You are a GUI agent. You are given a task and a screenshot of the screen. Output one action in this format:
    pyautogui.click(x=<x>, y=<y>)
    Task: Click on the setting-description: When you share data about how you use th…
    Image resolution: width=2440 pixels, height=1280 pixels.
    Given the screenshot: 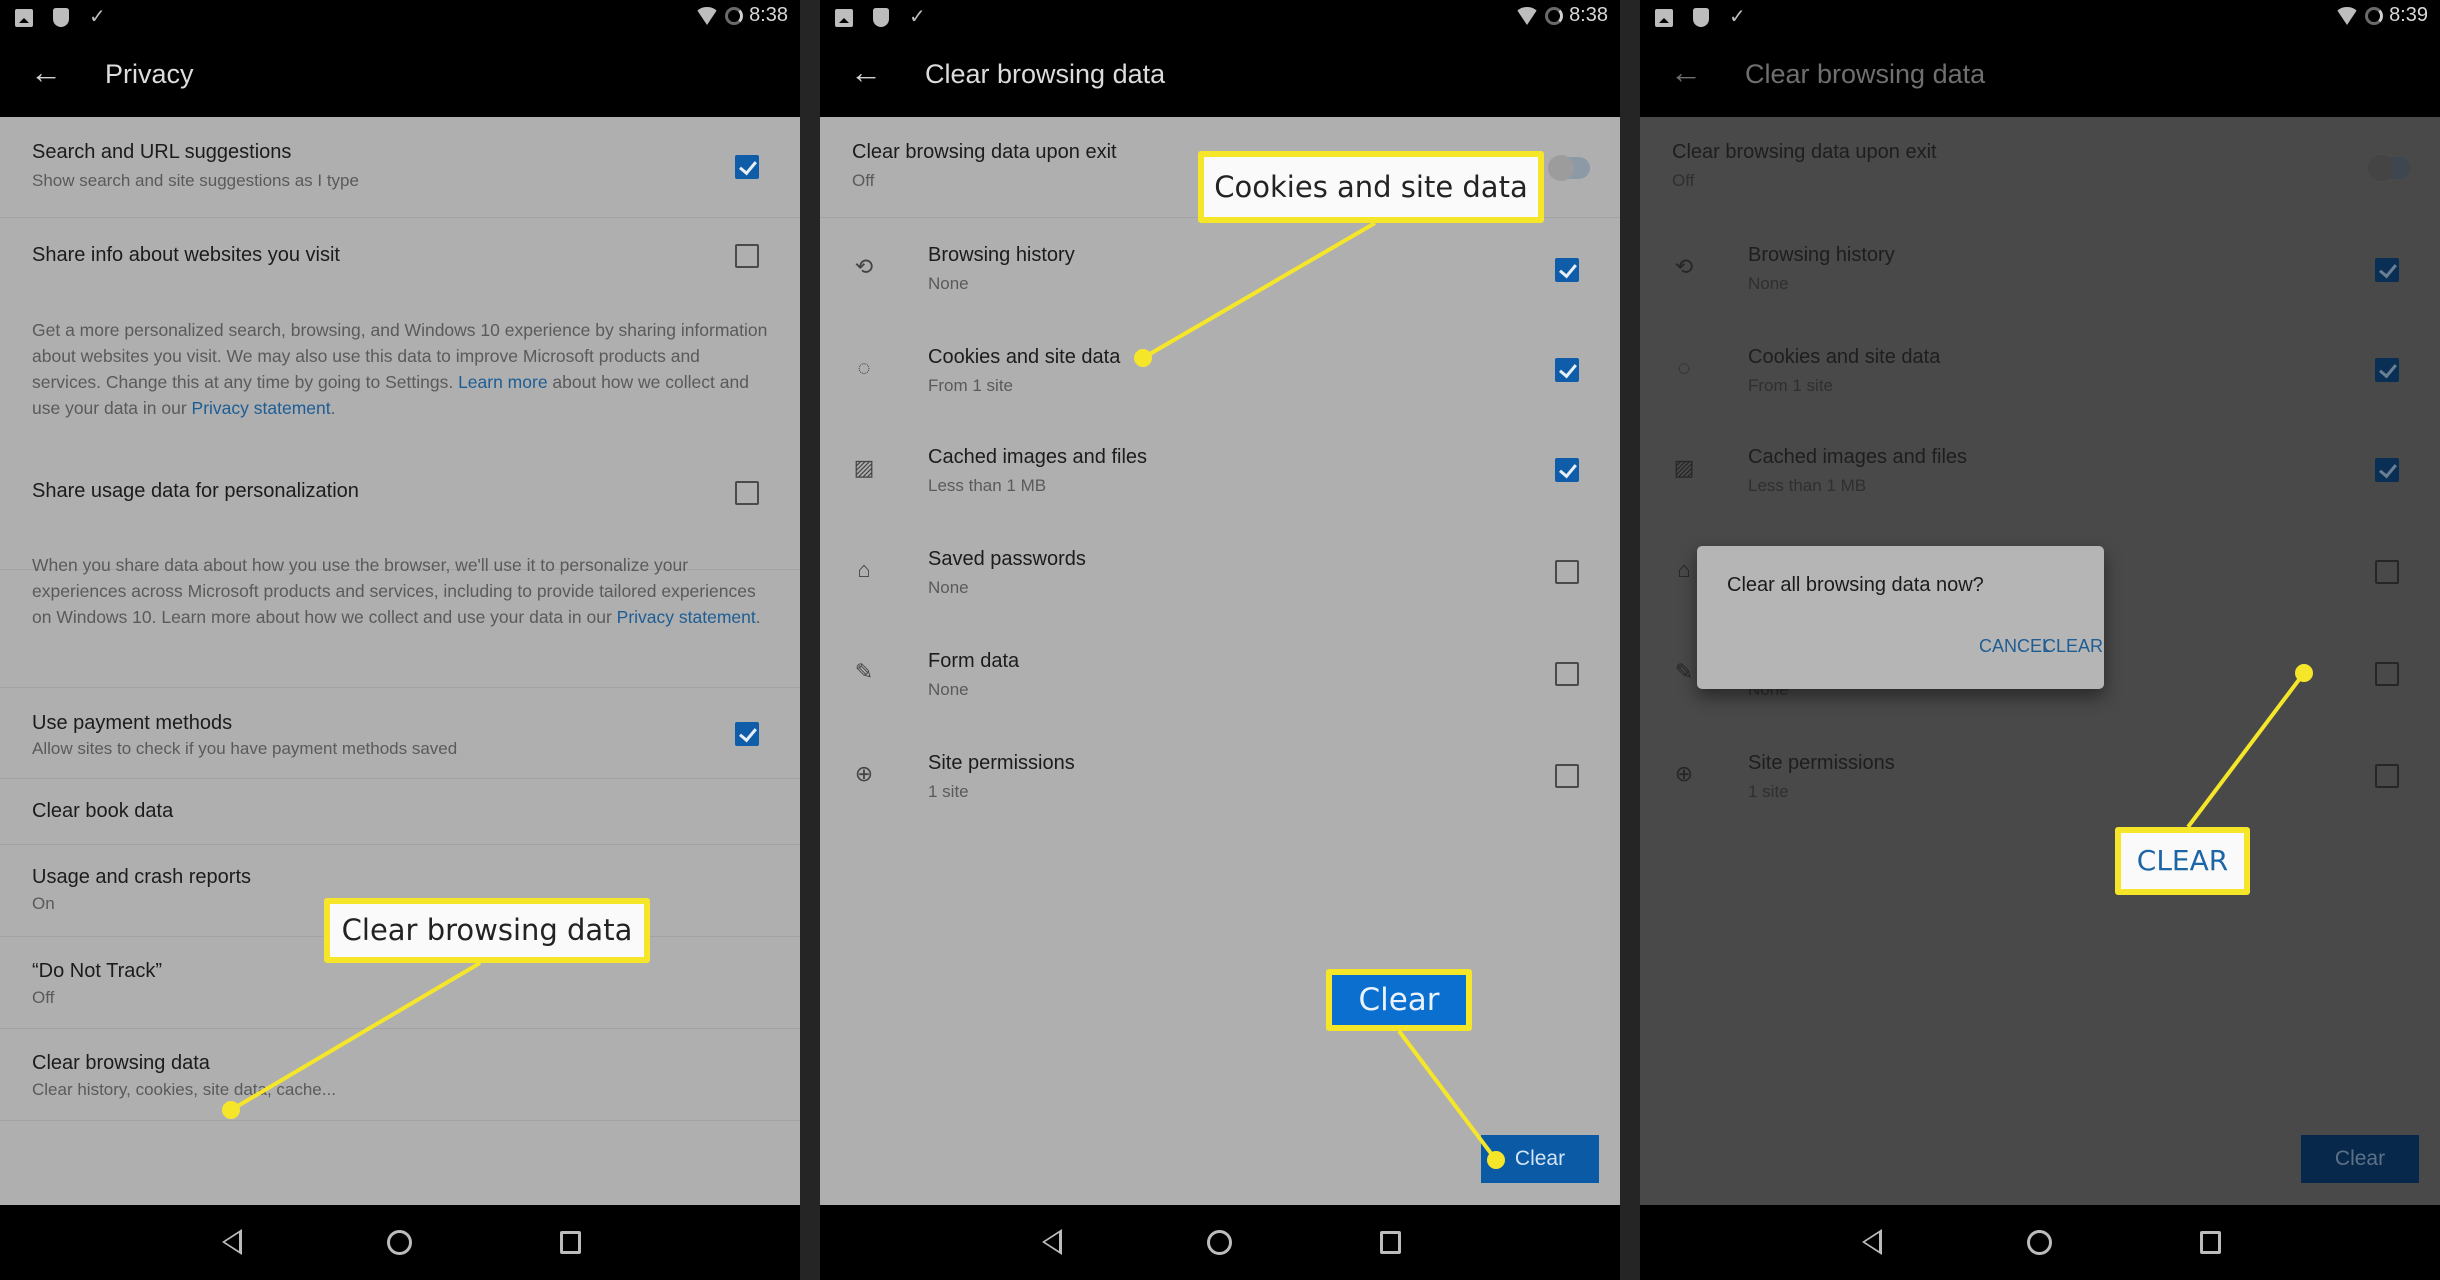 What is the action you would take?
    pyautogui.click(x=402, y=591)
    